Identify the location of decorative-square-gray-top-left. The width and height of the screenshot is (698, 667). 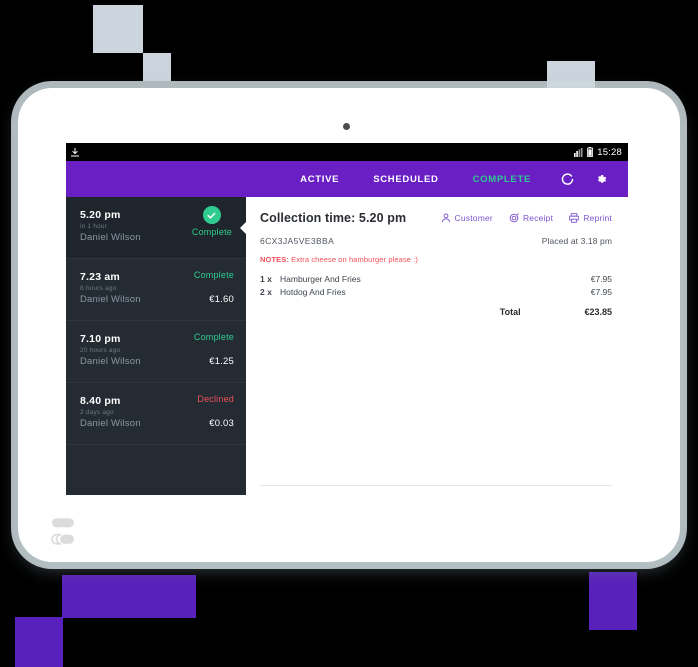
(118, 29).